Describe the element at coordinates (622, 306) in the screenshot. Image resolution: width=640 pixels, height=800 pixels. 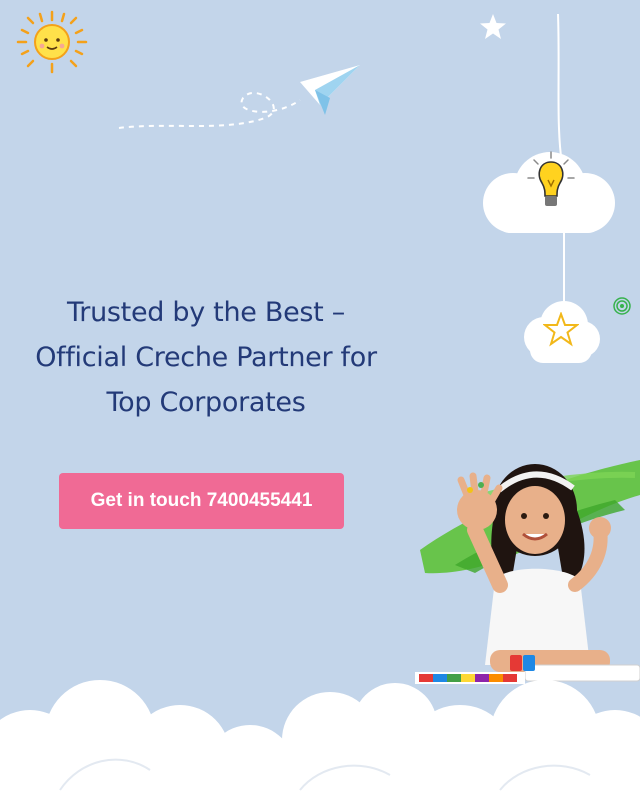
I see `spiral-icon` at that location.